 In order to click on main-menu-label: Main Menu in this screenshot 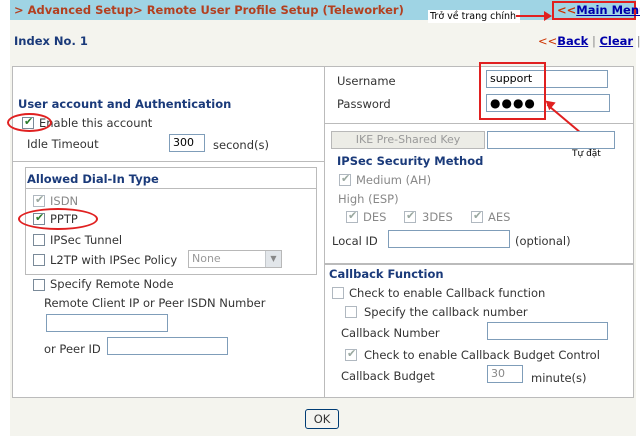, I will do `click(608, 10)`.